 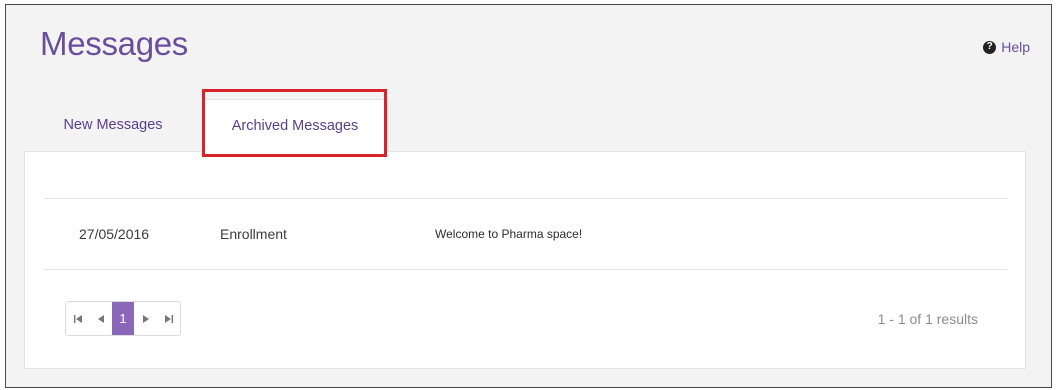 I want to click on tab-new-messages: New Messages, so click(x=113, y=125).